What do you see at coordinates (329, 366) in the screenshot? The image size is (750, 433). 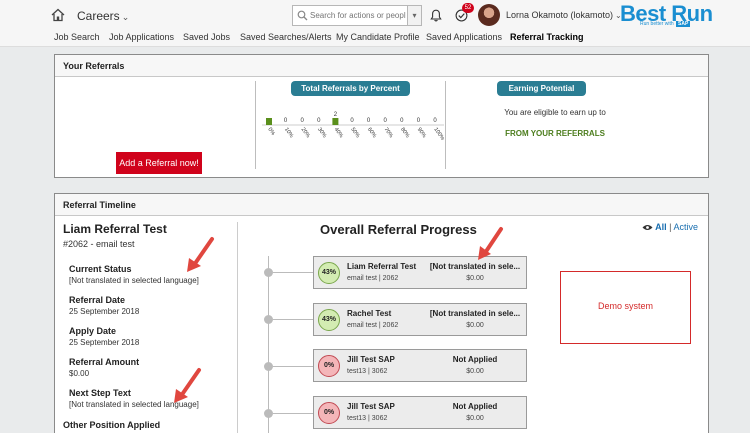 I see `progress-badge: 0%` at bounding box center [329, 366].